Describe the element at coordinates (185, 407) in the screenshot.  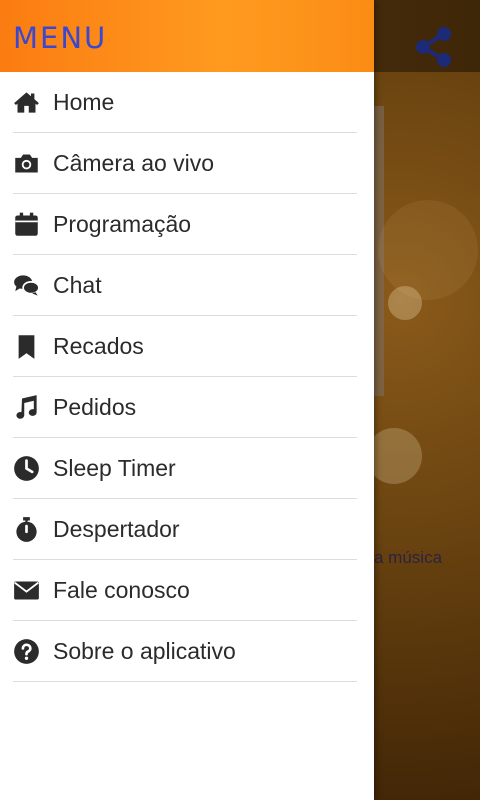
I see `menu-item-requests: Pedidos` at that location.